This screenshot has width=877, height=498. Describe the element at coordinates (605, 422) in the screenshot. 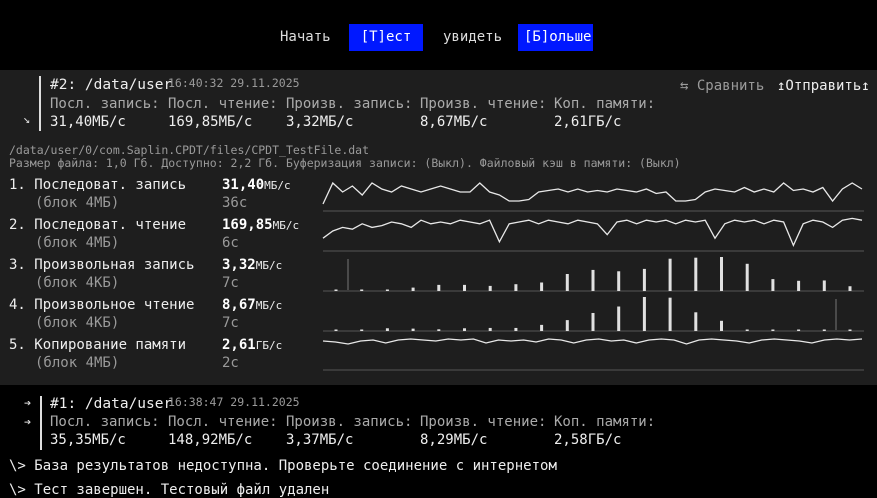

I see `stat-label: Коп. памяти:` at that location.